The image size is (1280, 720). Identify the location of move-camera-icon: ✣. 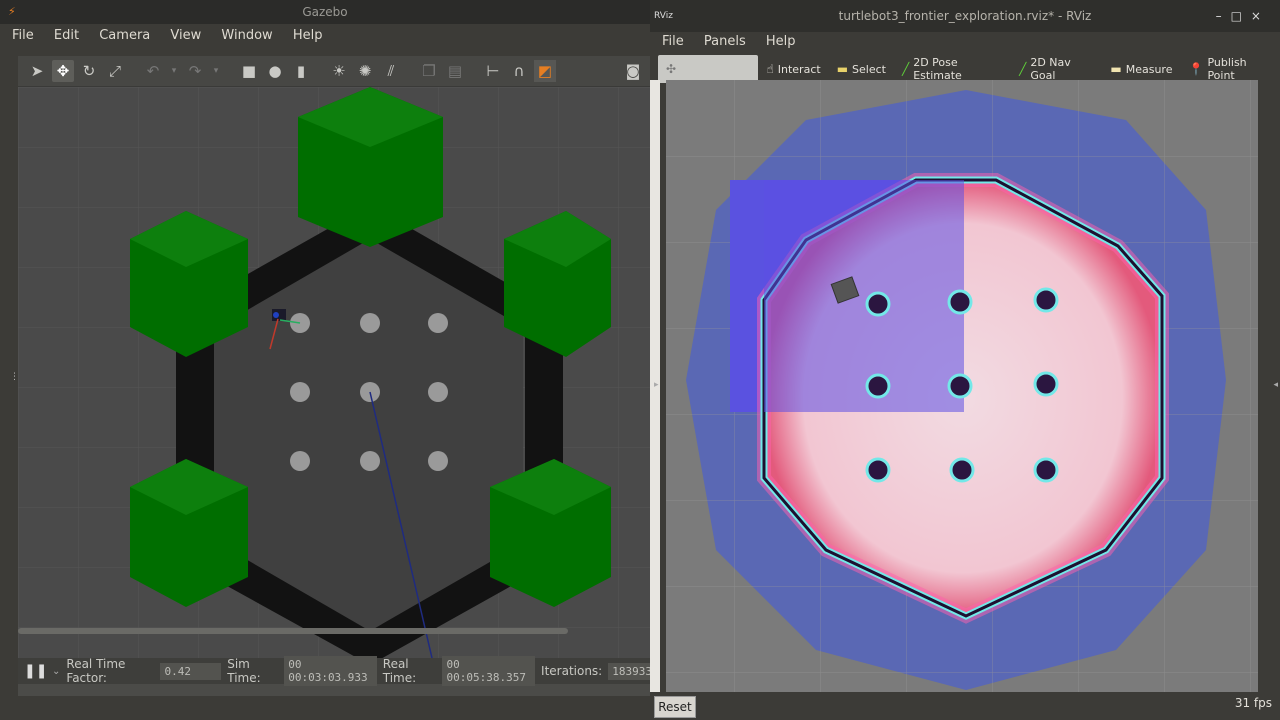
(671, 69).